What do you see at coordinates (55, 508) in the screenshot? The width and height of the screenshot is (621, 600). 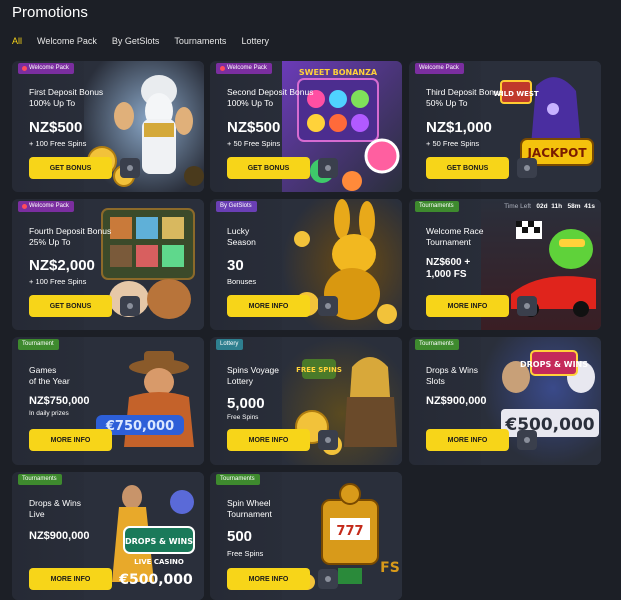 I see `card-title: Drops & Wins Live` at bounding box center [55, 508].